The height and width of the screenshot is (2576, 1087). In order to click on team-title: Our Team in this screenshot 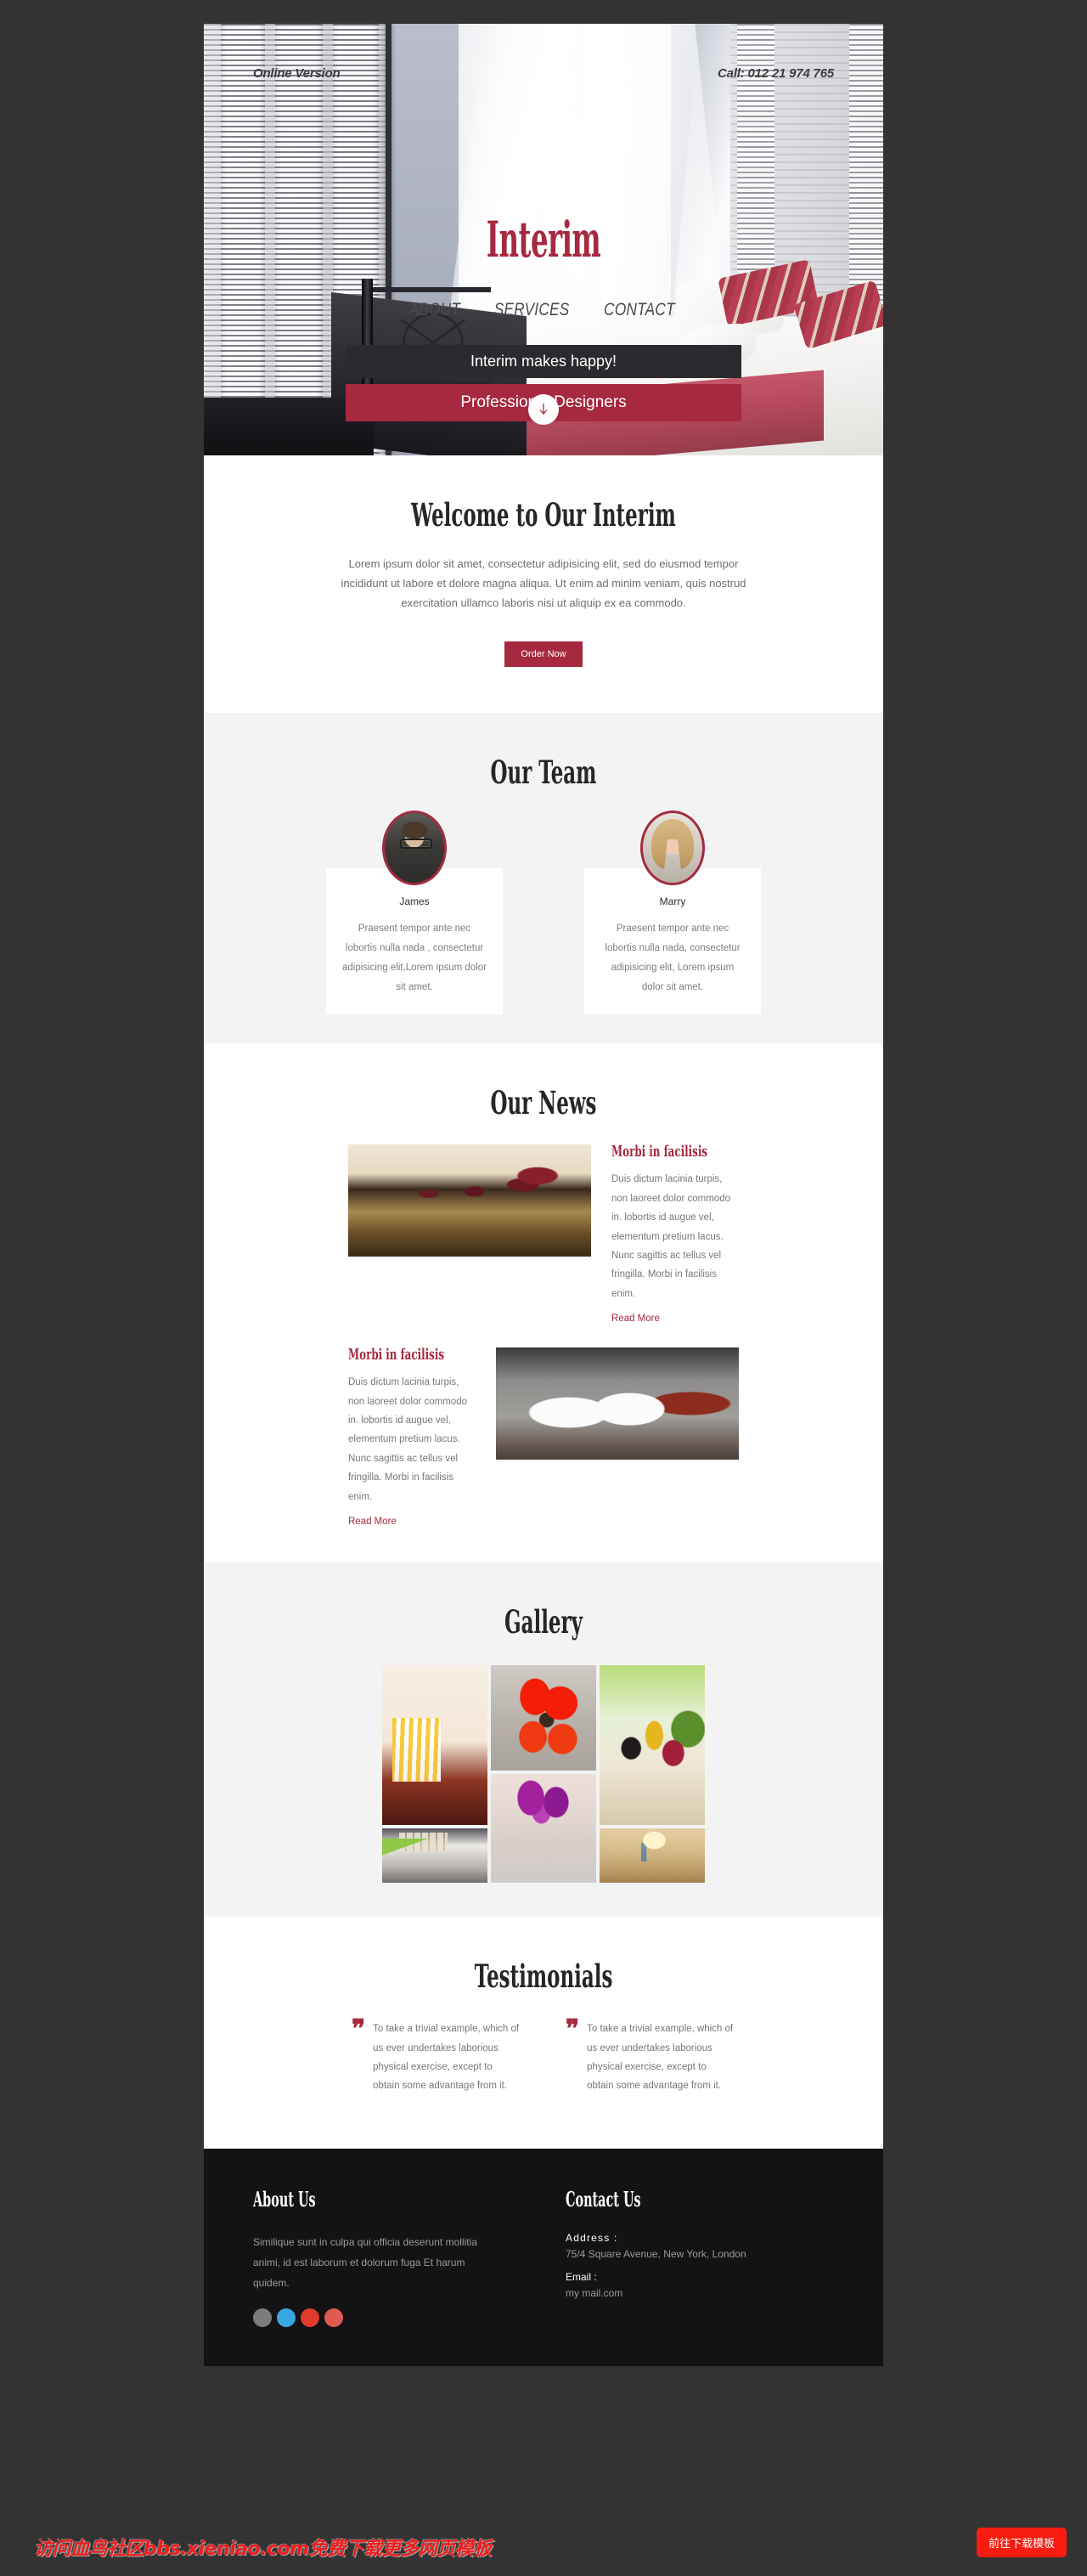, I will do `click(543, 773)`.